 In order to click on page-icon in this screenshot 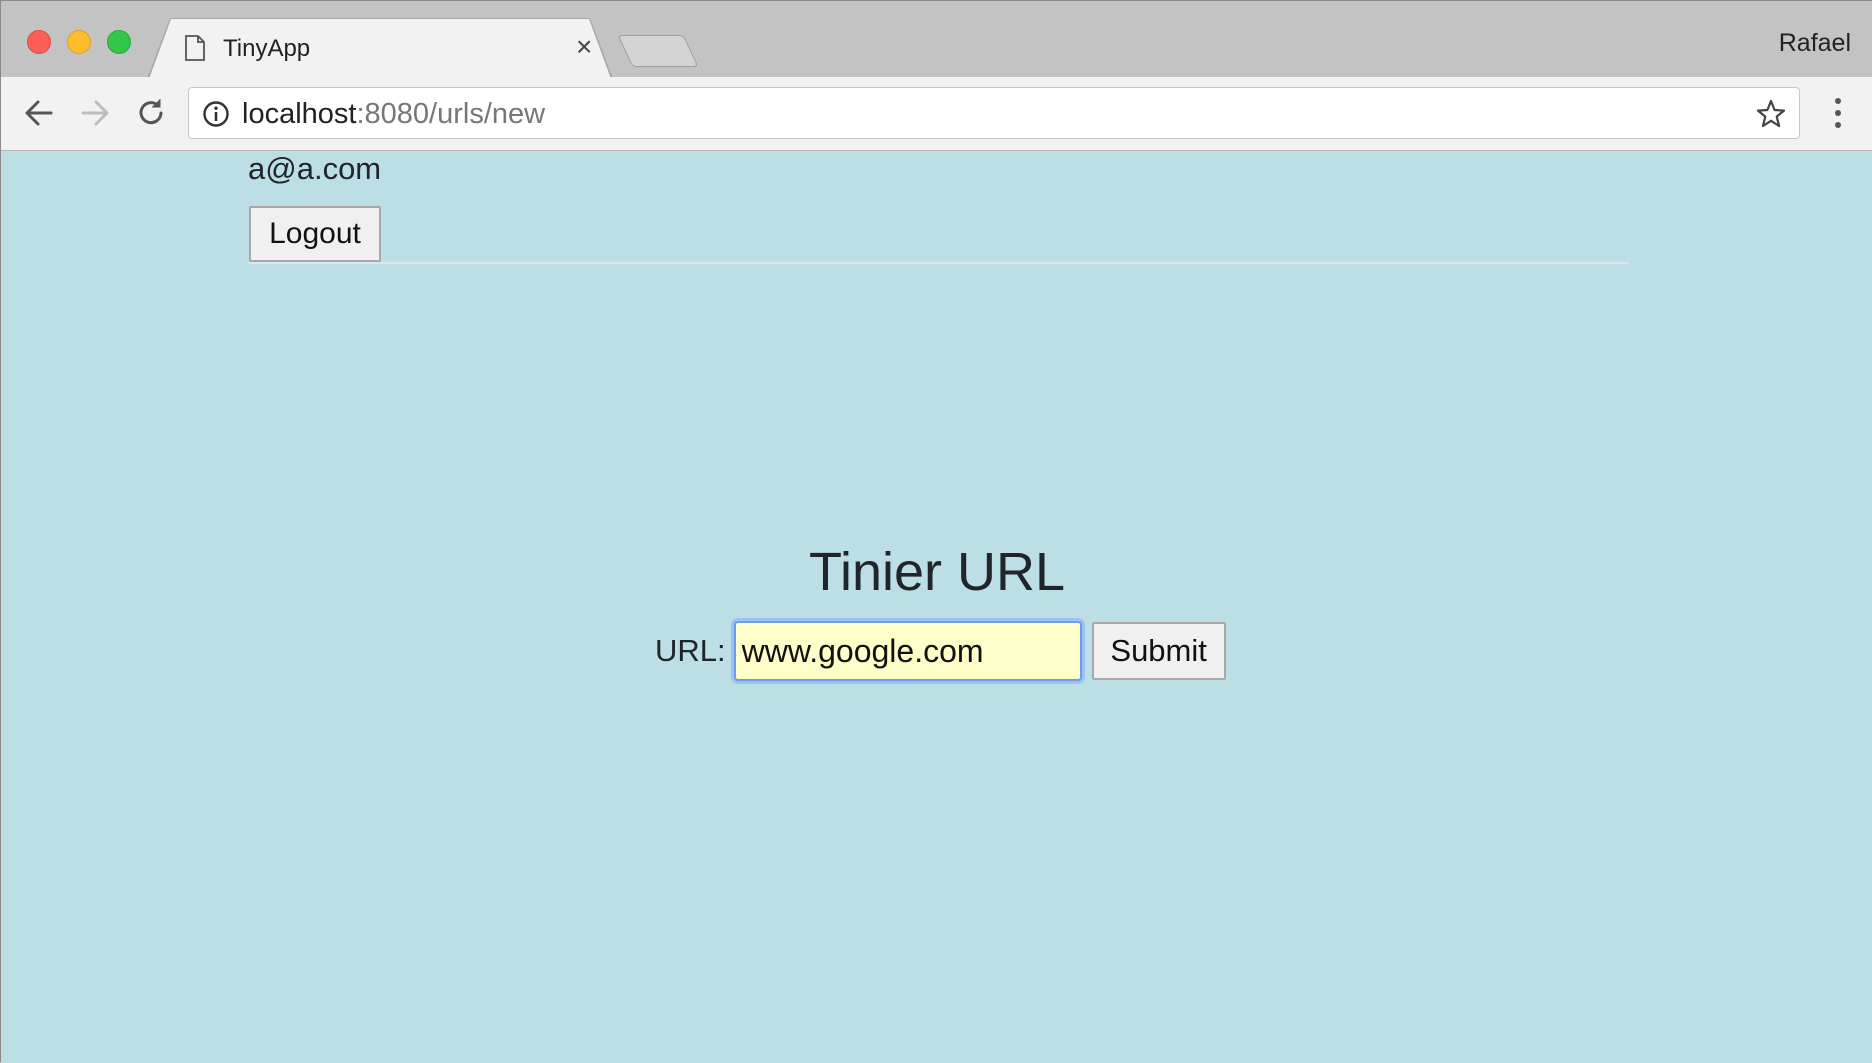, I will do `click(195, 48)`.